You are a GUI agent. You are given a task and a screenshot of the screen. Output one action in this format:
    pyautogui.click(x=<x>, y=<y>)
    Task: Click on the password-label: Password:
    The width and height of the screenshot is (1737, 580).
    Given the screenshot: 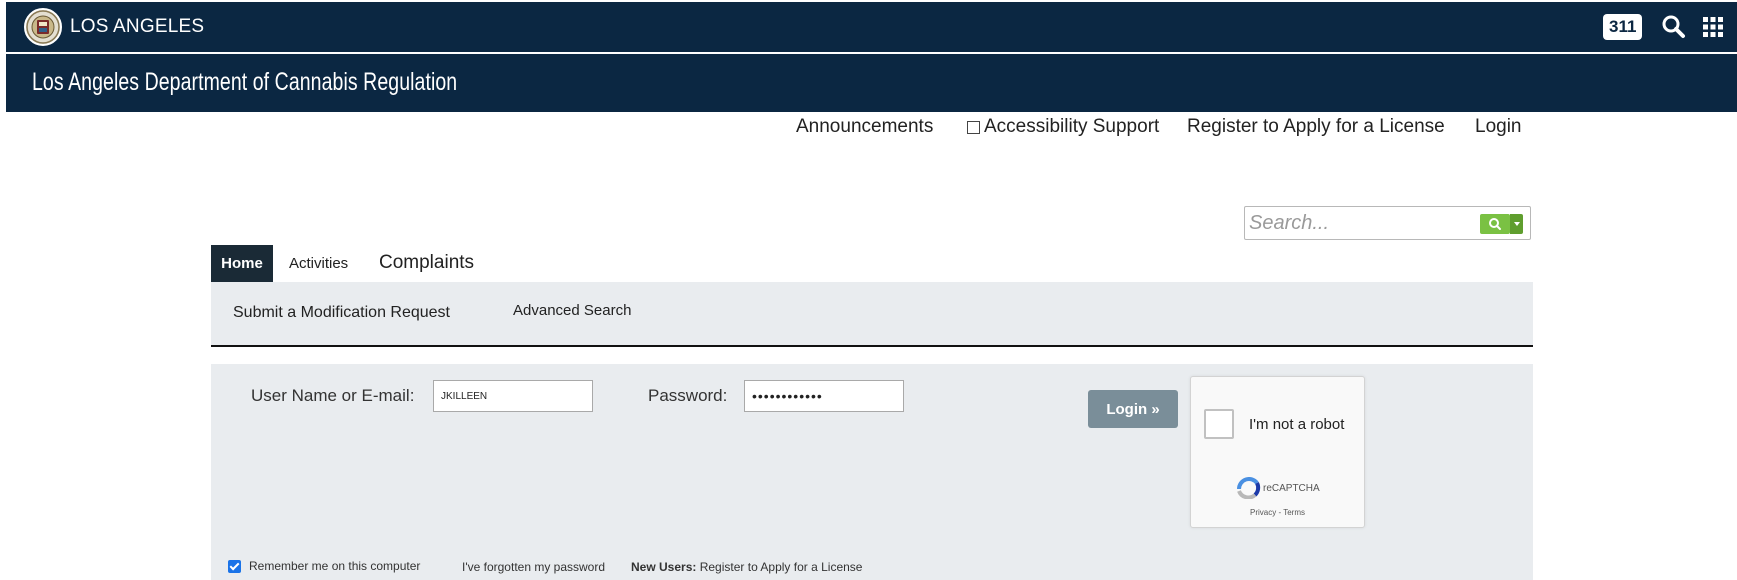 What is the action you would take?
    pyautogui.click(x=688, y=395)
    